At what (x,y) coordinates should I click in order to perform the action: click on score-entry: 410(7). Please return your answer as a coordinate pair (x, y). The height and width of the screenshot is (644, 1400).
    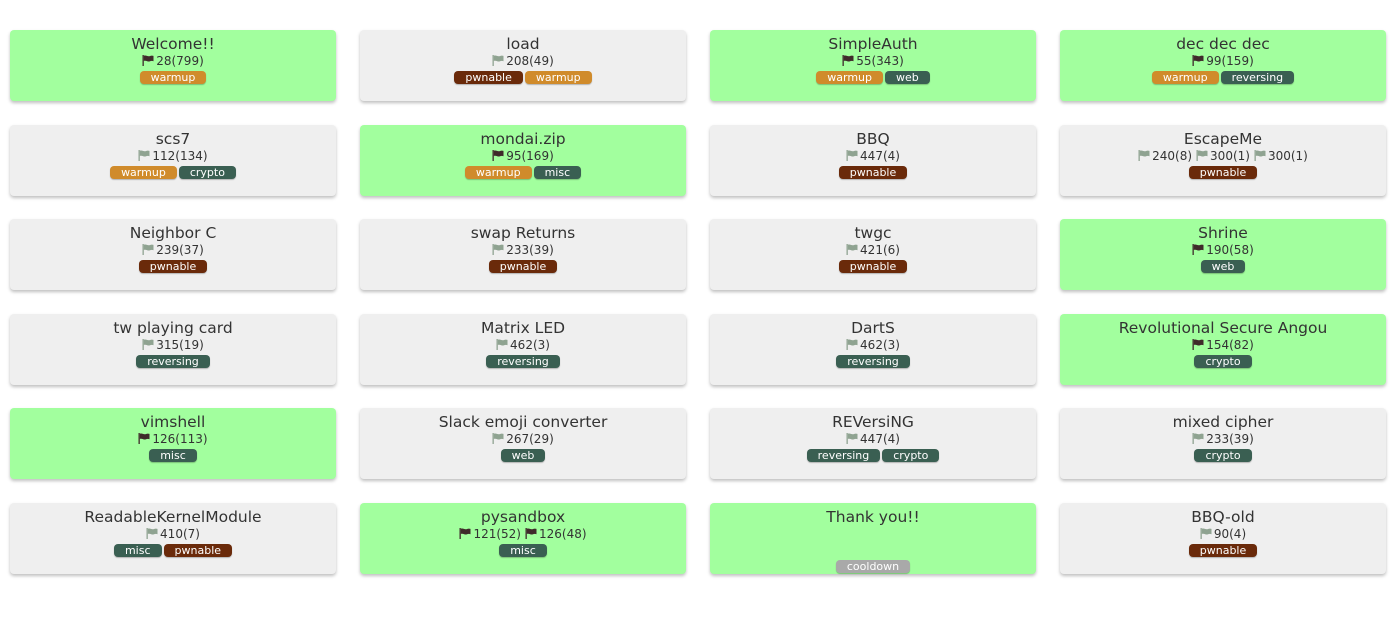
    Looking at the image, I should click on (173, 534).